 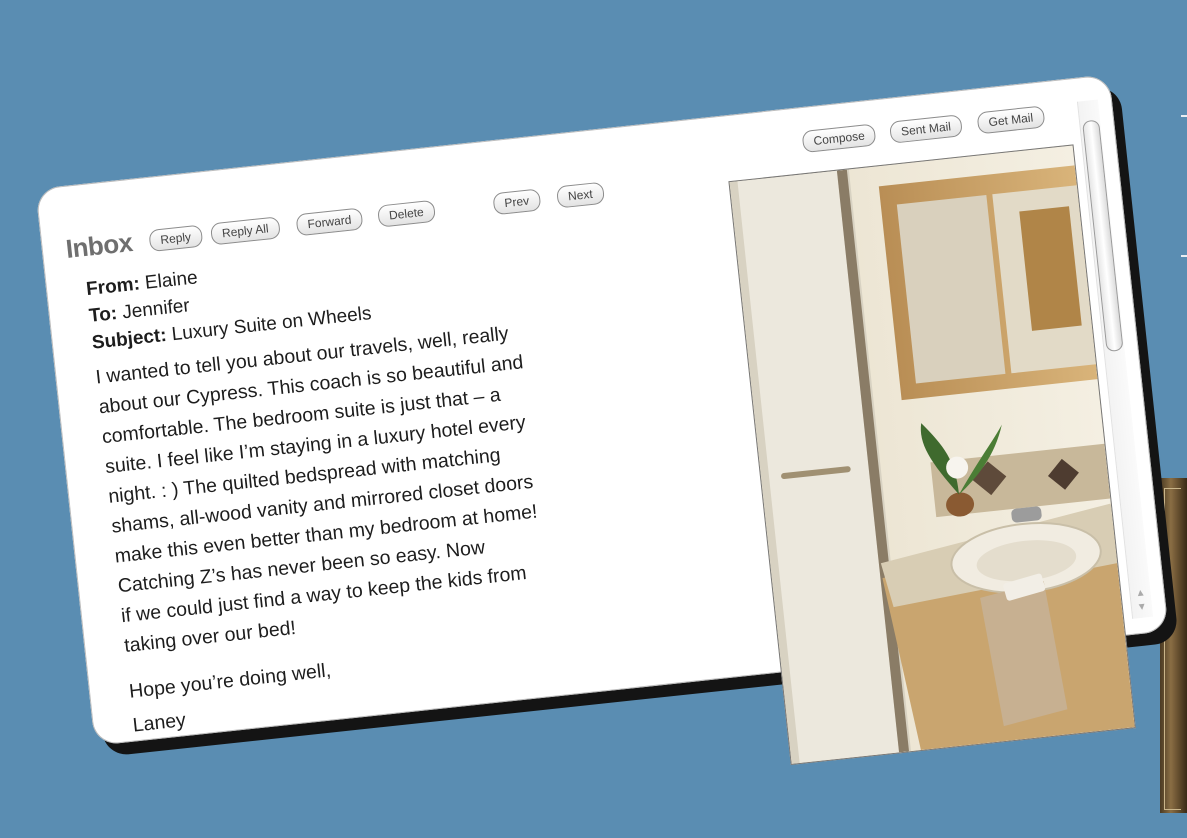 I want to click on get-mail-button: Get Mail, so click(x=1011, y=120).